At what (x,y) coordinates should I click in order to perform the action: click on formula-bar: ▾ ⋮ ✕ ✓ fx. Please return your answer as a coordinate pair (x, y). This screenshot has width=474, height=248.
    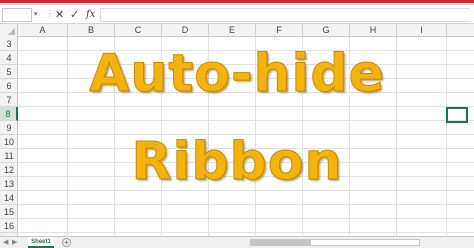
    Looking at the image, I should click on (237, 15).